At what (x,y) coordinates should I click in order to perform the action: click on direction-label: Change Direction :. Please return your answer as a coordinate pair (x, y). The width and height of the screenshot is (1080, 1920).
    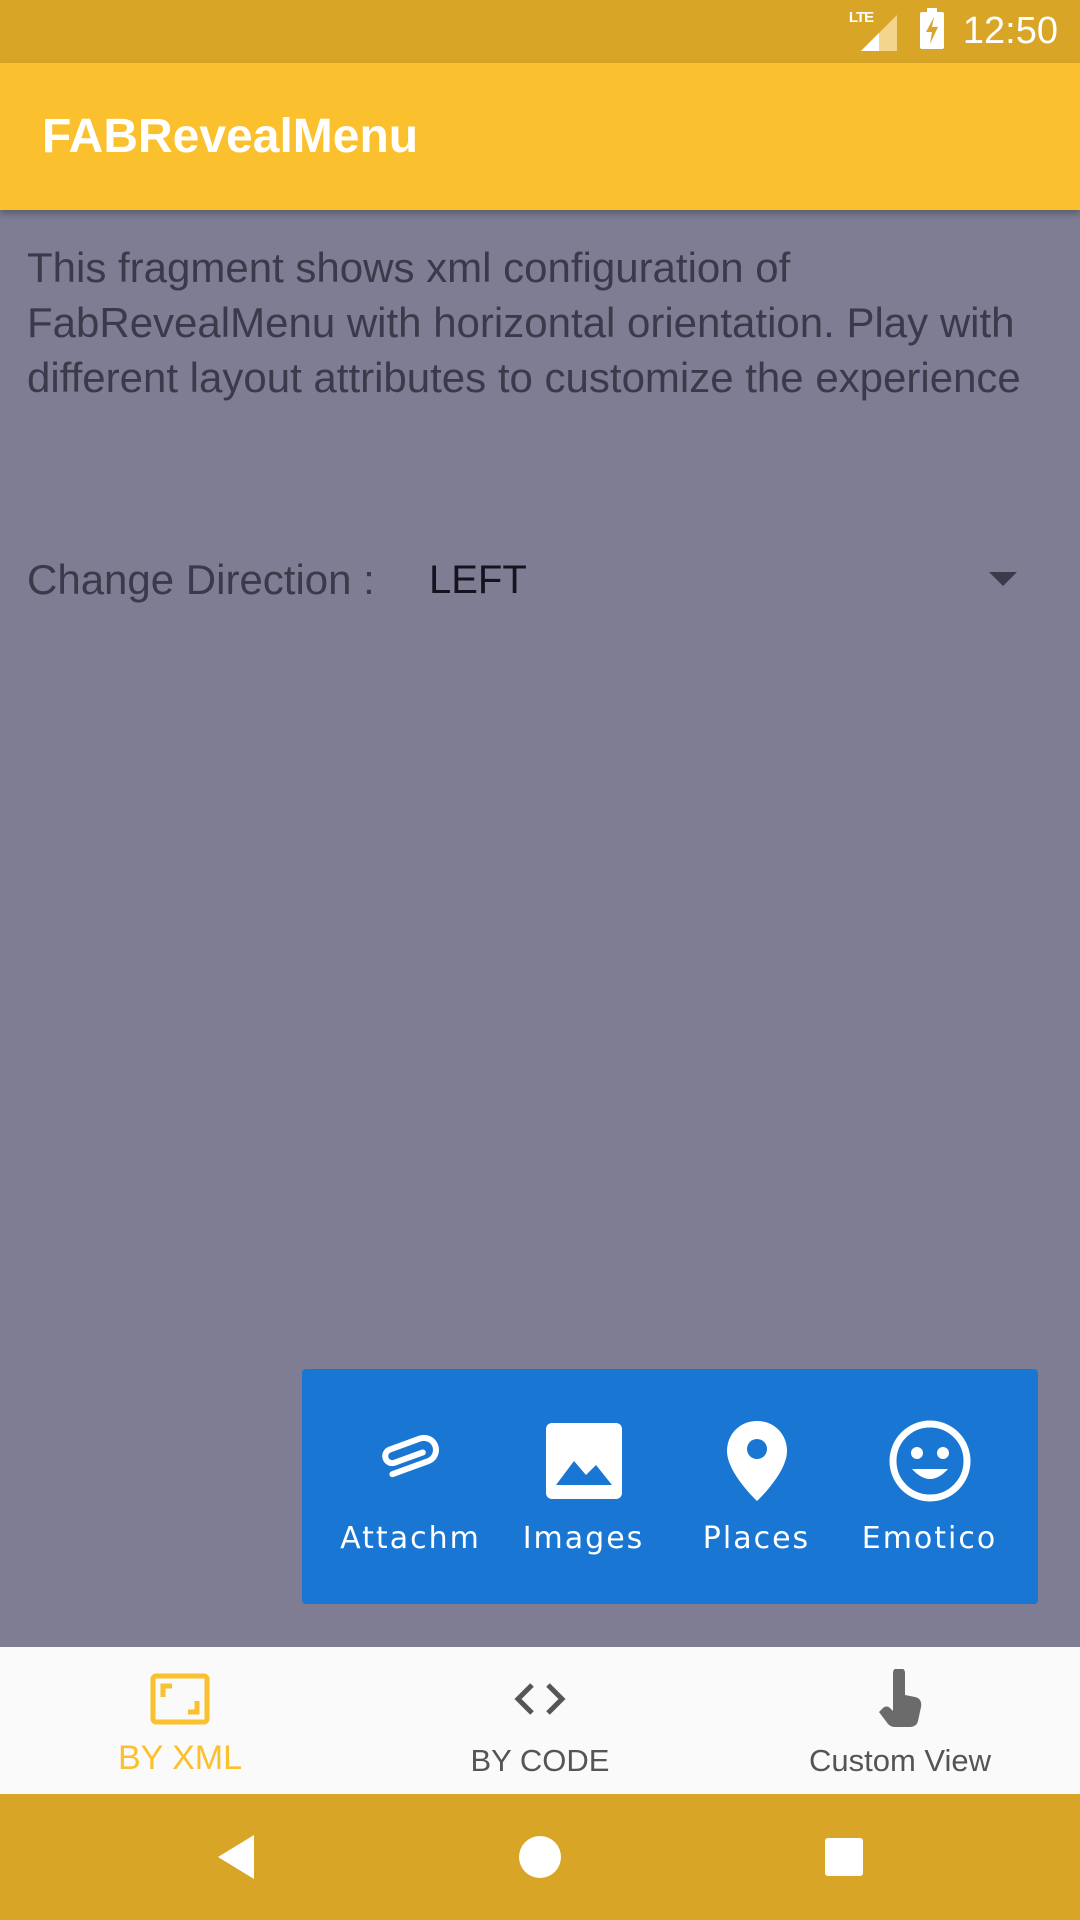
    Looking at the image, I should click on (201, 579).